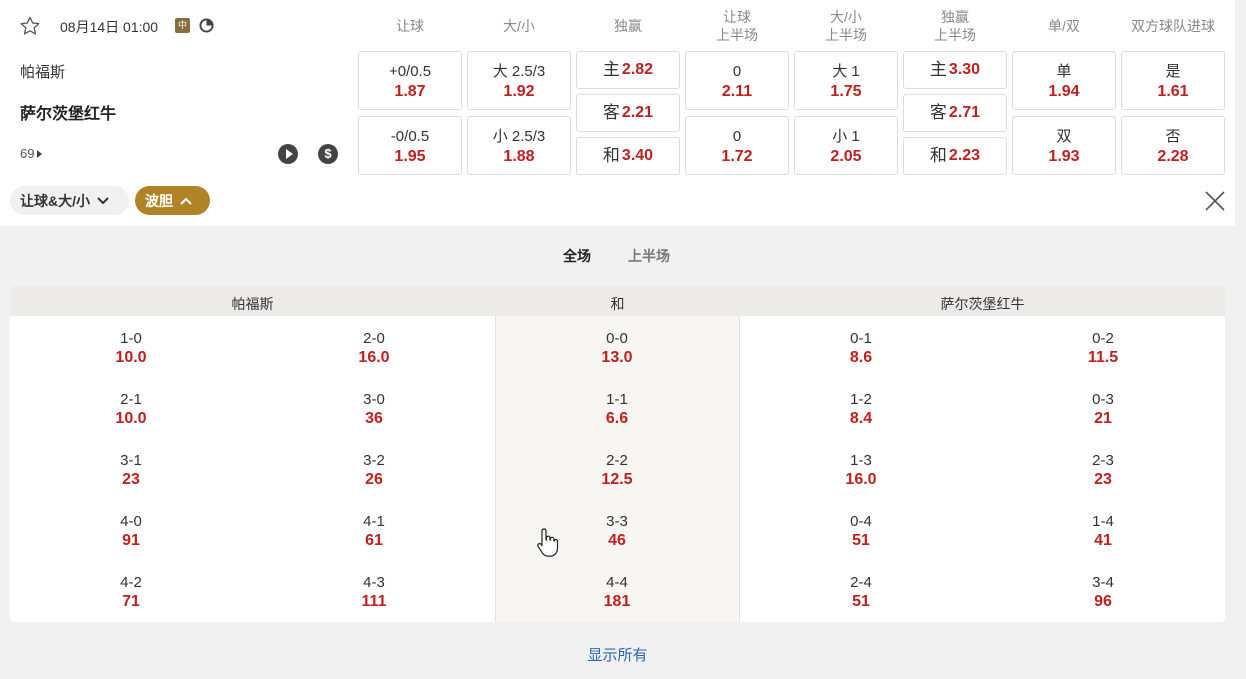 The image size is (1246, 679). I want to click on score-odd: 8.4, so click(861, 418).